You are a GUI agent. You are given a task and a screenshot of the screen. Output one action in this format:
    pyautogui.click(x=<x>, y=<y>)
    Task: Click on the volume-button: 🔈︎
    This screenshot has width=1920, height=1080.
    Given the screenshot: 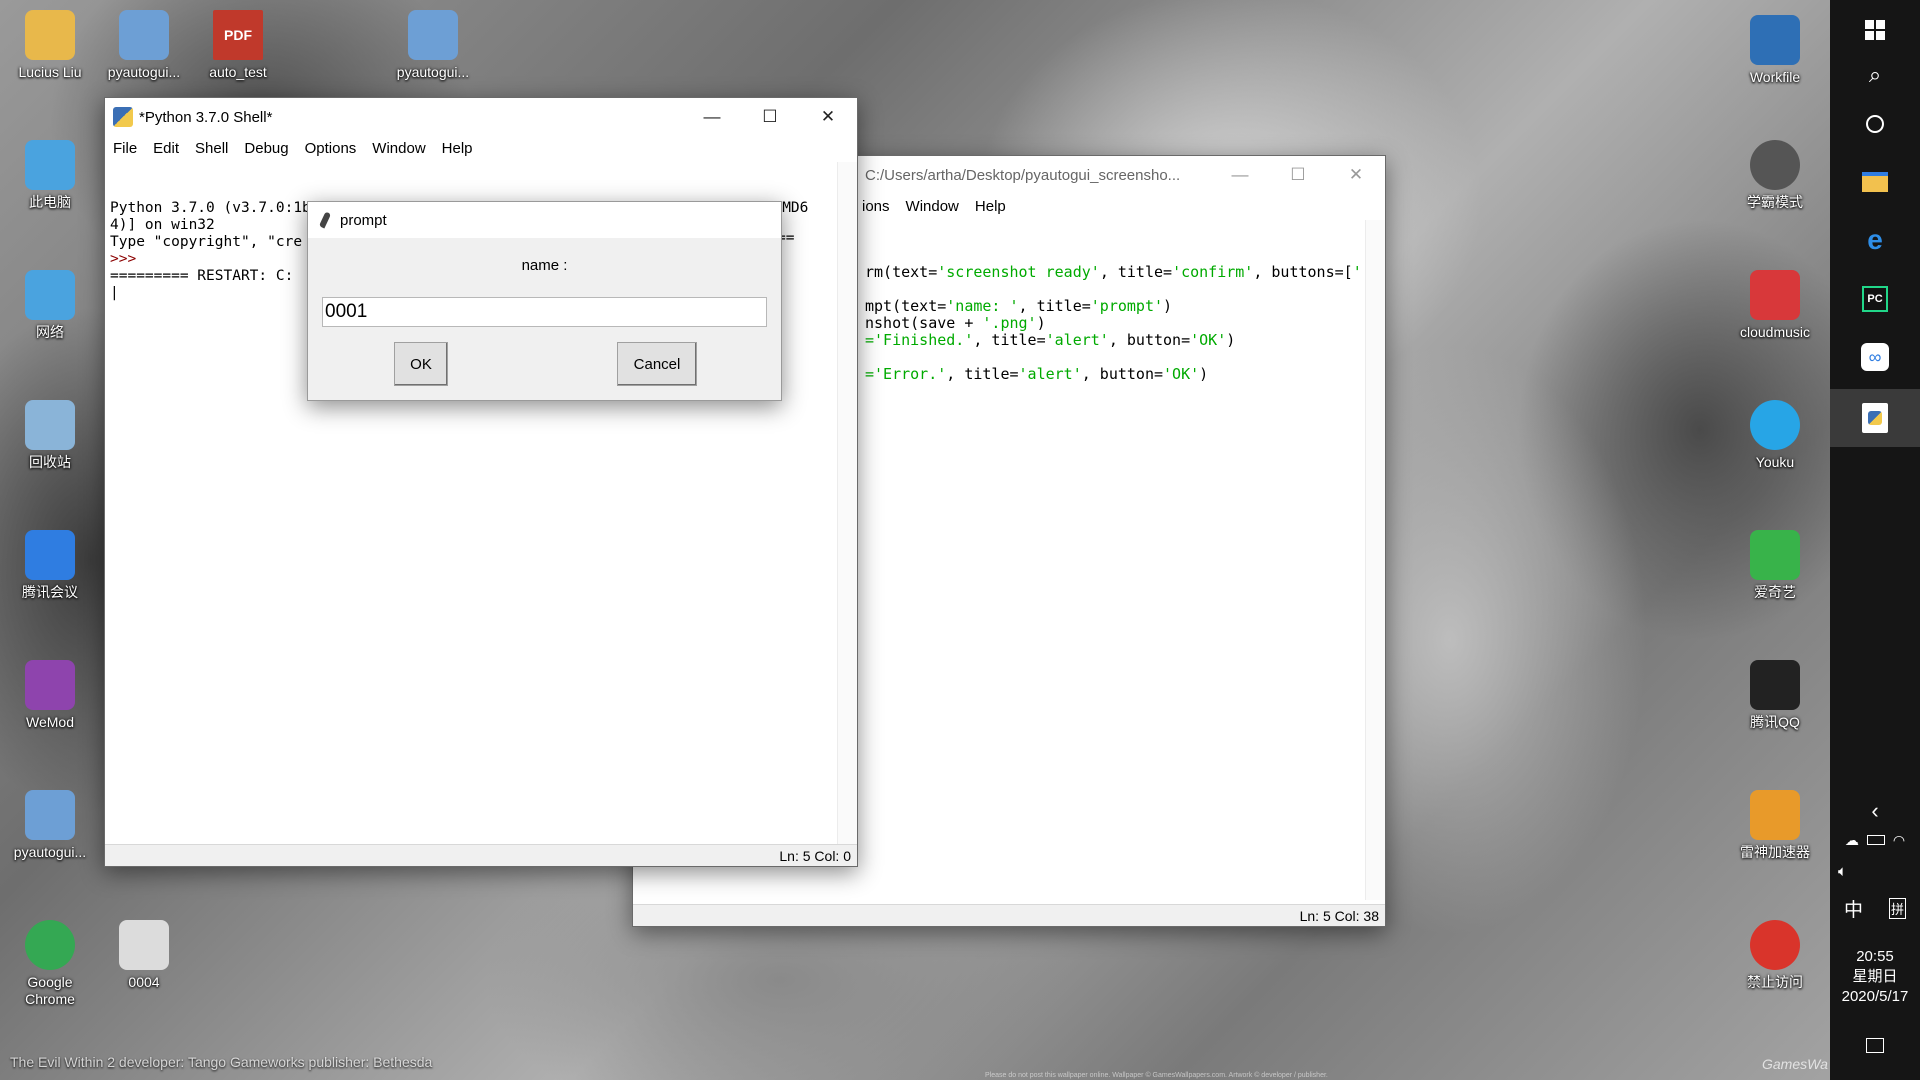 What is the action you would take?
    pyautogui.click(x=1875, y=871)
    